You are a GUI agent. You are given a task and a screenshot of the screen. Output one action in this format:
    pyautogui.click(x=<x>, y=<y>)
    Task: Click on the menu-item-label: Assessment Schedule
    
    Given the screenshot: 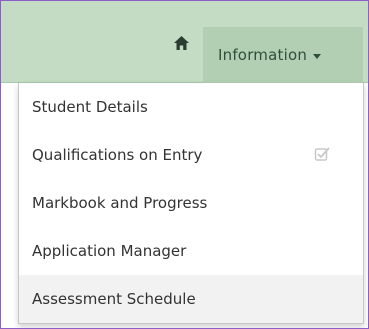 What is the action you would take?
    pyautogui.click(x=114, y=299)
    